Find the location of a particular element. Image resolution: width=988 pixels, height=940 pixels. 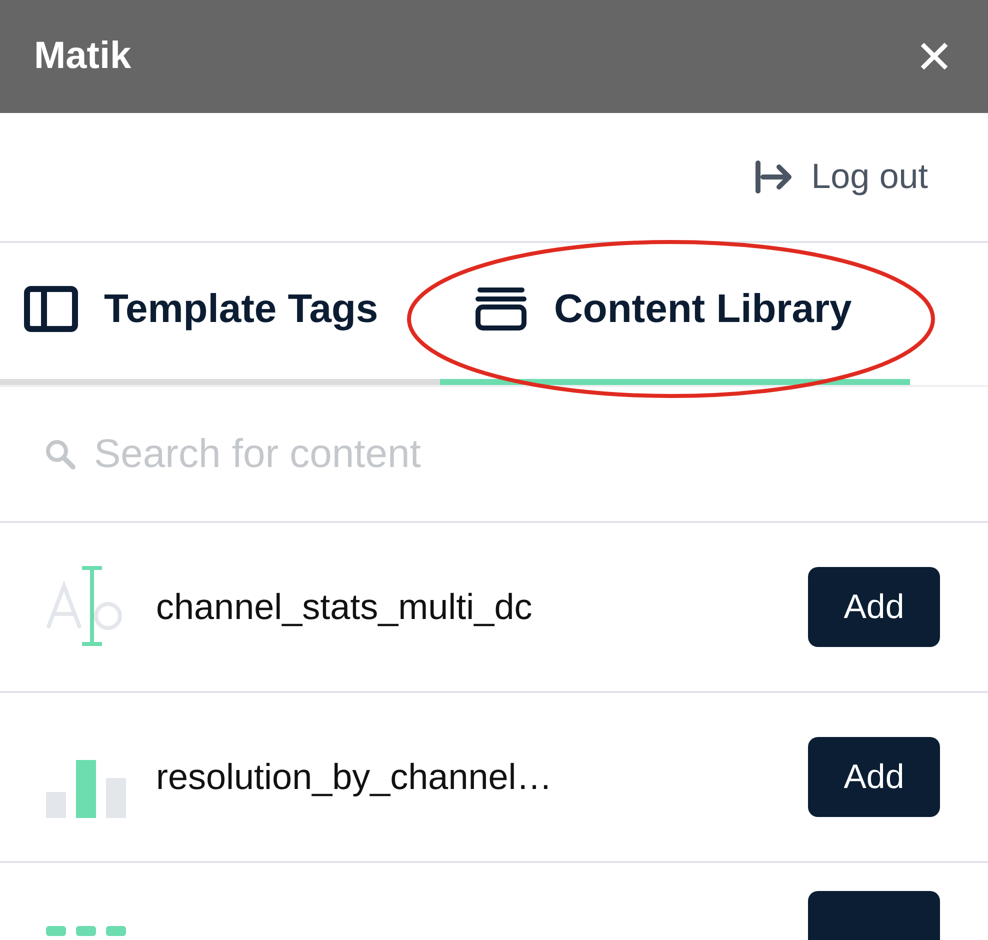

table-icon is located at coordinates (86, 931).